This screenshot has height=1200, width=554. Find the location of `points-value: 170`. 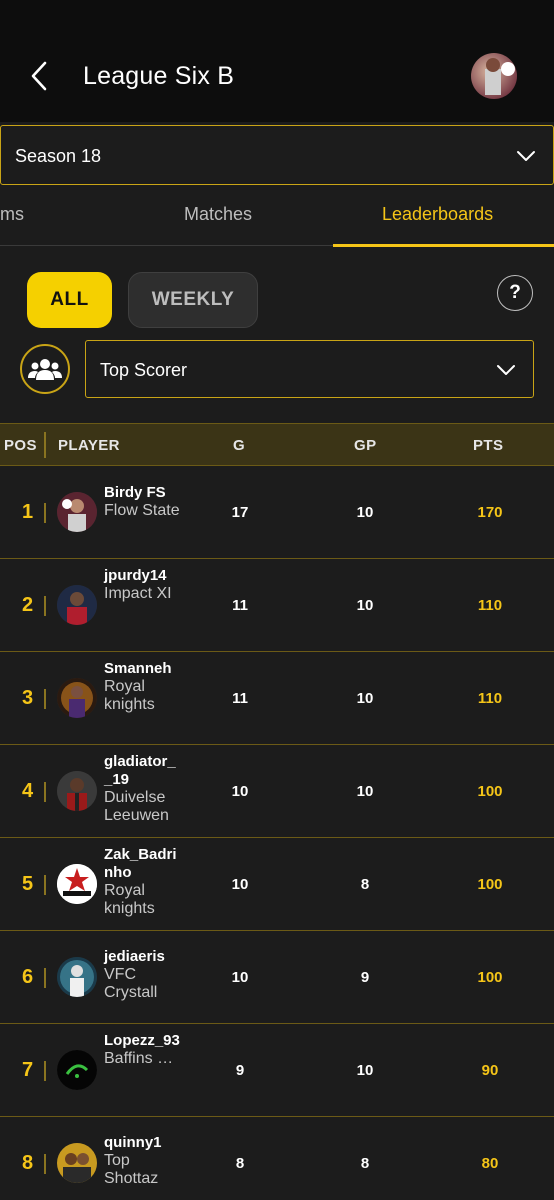

points-value: 170 is located at coordinates (490, 512).